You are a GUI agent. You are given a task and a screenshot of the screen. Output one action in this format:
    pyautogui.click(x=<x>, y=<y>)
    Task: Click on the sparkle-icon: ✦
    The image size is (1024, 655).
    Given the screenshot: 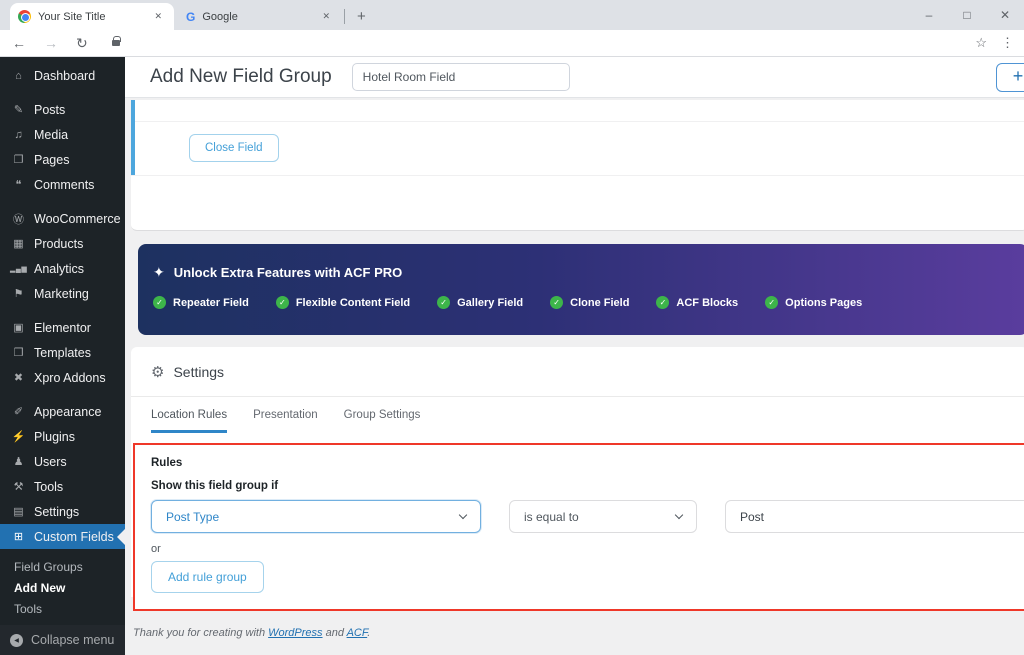 What is the action you would take?
    pyautogui.click(x=159, y=272)
    